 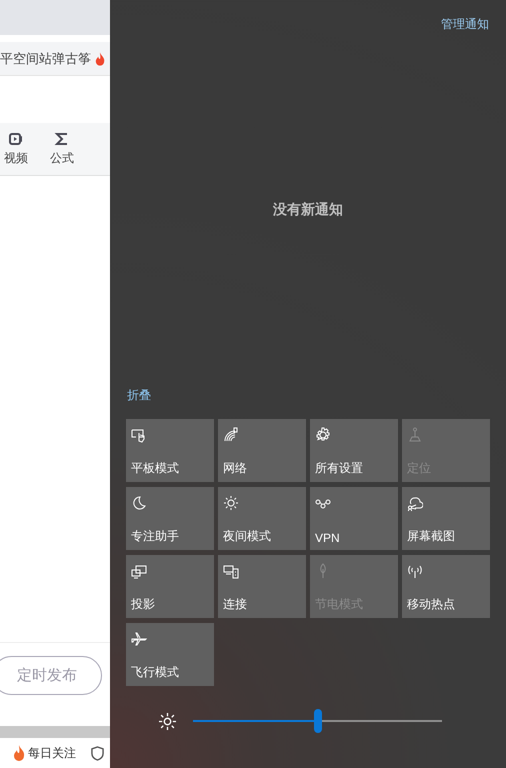 I want to click on airplane-icon, so click(x=139, y=639).